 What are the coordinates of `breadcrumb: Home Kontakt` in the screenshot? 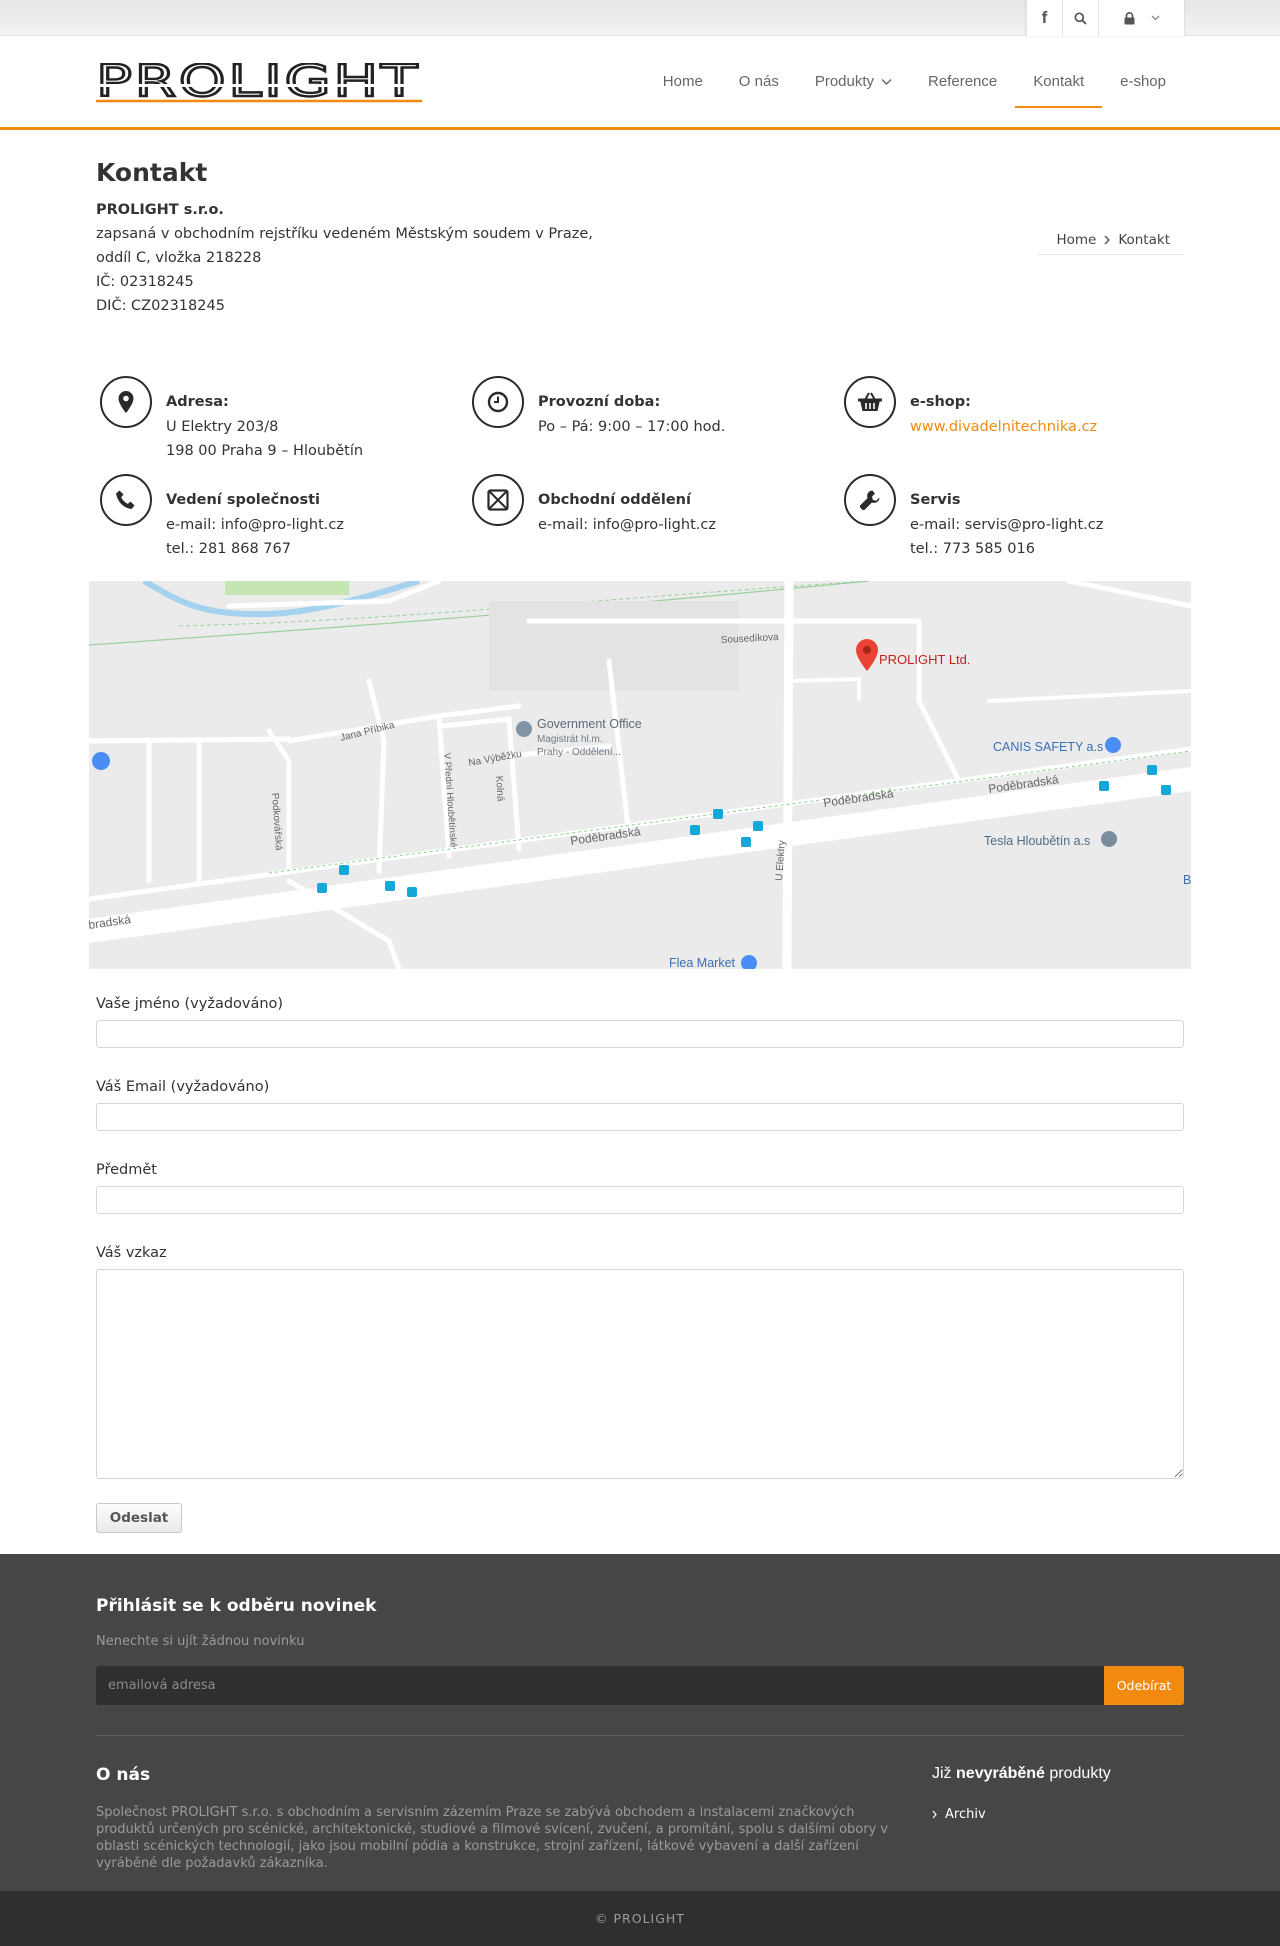 It's located at (1111, 240).